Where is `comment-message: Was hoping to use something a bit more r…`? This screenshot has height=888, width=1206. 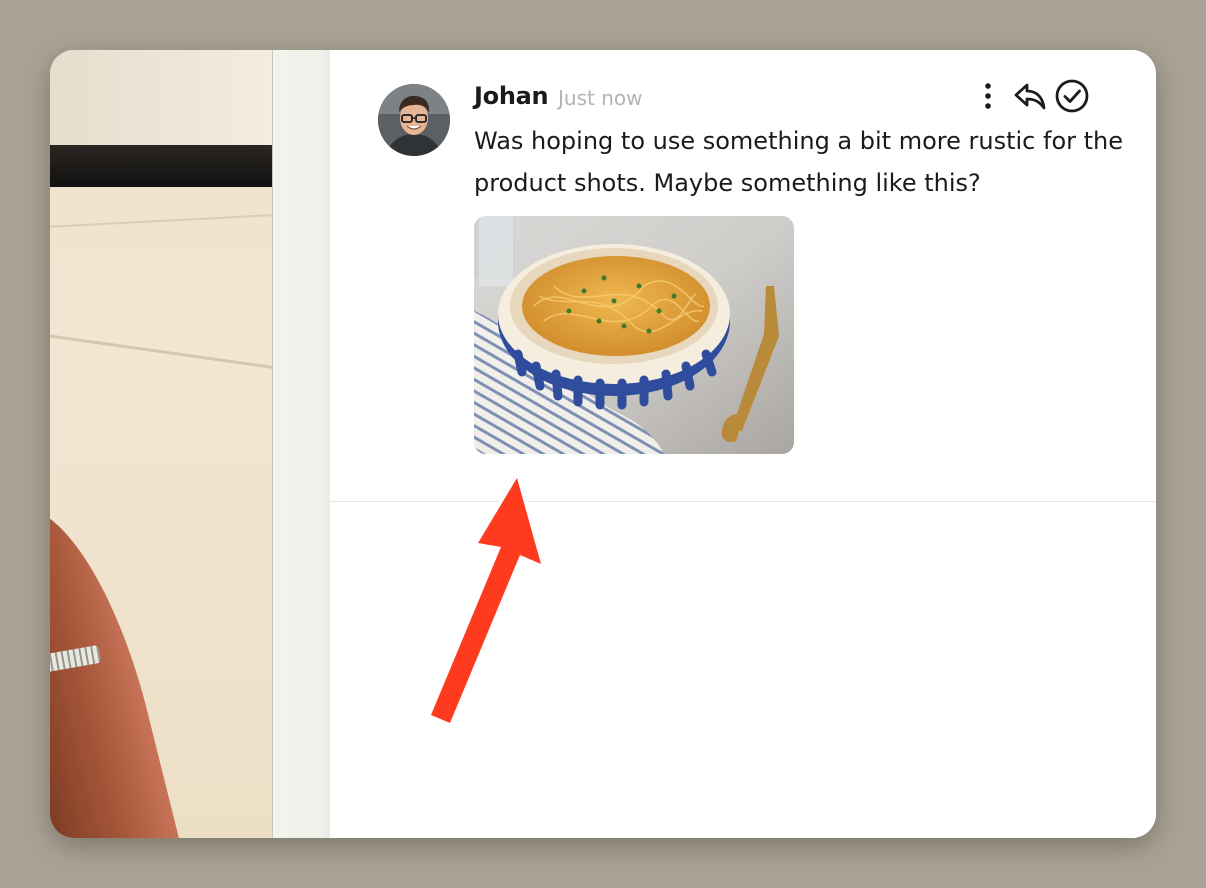 comment-message: Was hoping to use something a bit more r… is located at coordinates (799, 162).